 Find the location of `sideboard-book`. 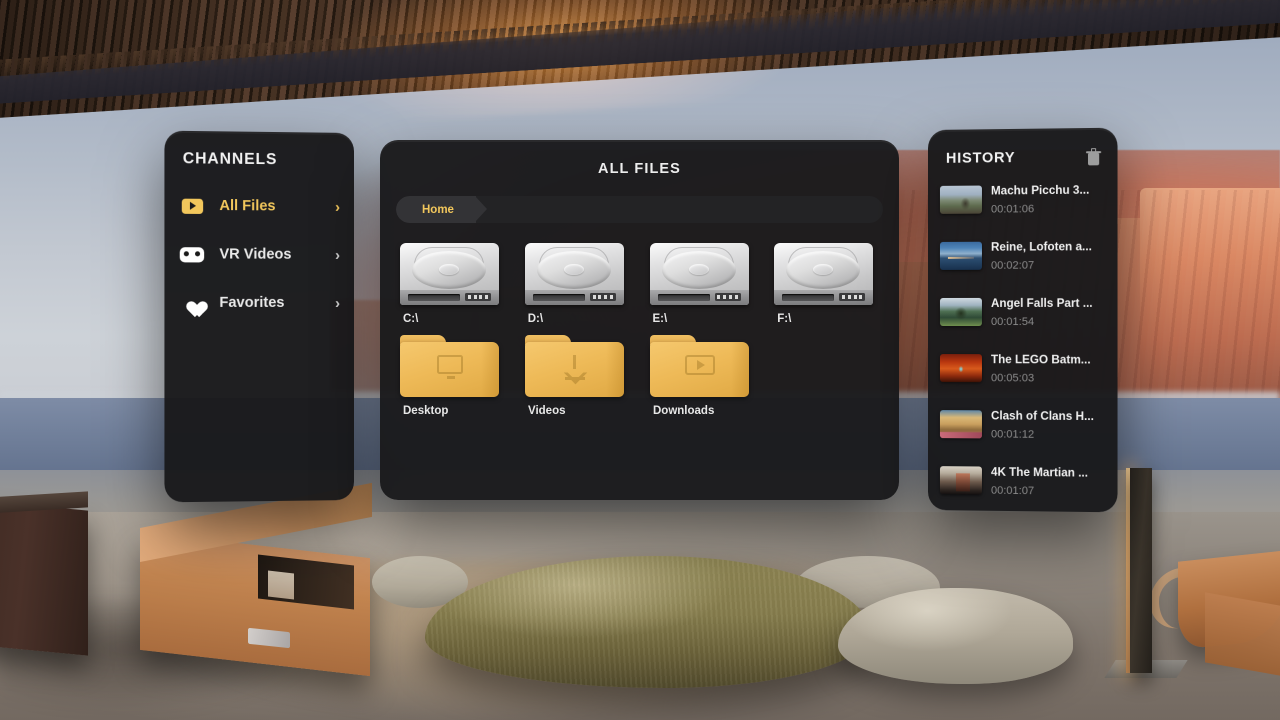

sideboard-book is located at coordinates (281, 585).